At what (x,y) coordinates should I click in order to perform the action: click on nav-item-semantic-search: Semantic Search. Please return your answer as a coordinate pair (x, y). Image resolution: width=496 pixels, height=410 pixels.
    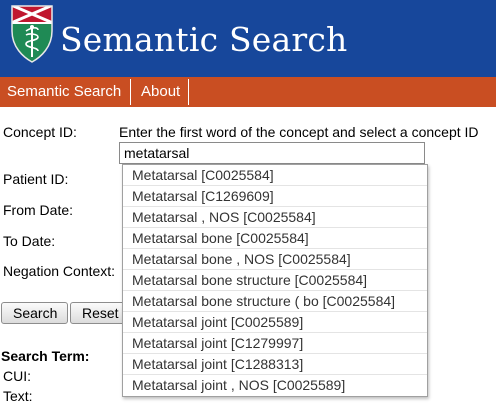
    Looking at the image, I should click on (64, 92).